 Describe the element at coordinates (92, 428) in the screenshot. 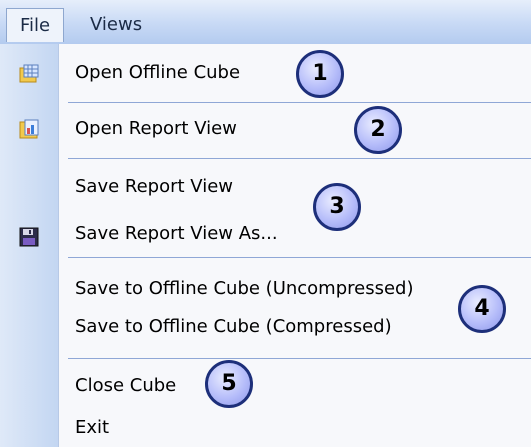

I see `menu-item-exit: Exit` at that location.